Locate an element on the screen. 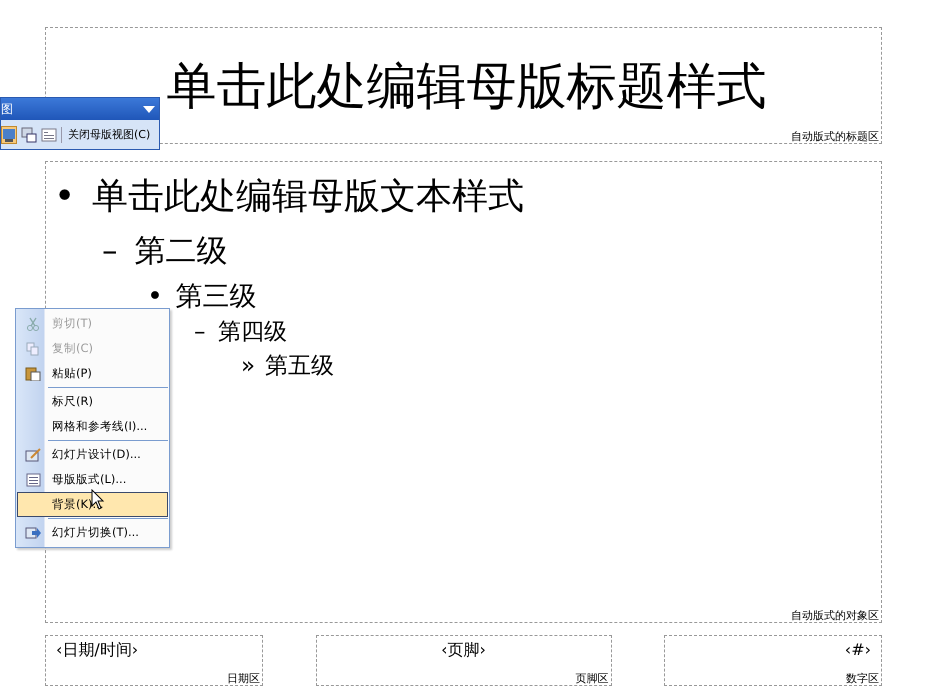 The width and height of the screenshot is (929, 697). body-text: 第三级 is located at coordinates (215, 297).